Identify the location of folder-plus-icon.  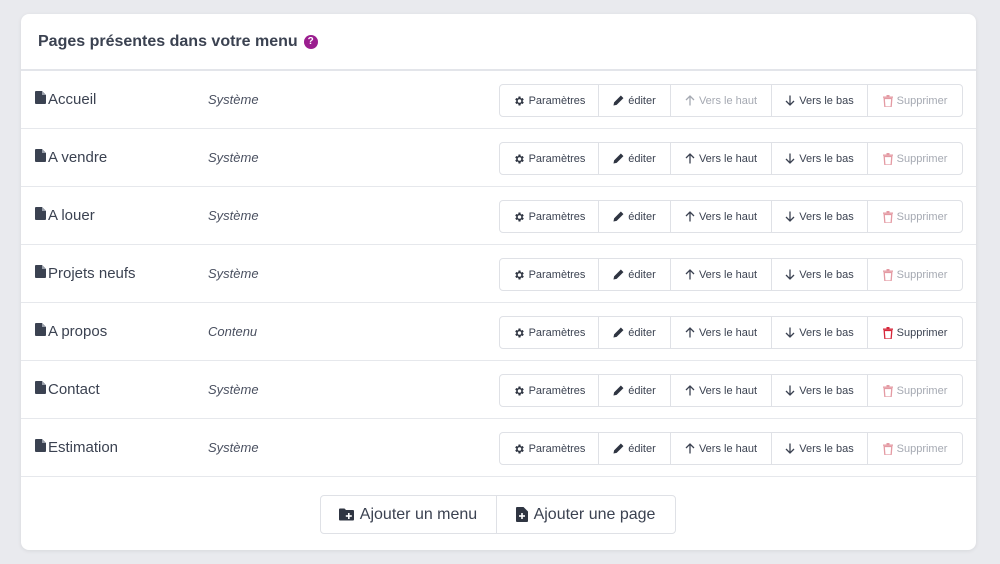
(346, 514).